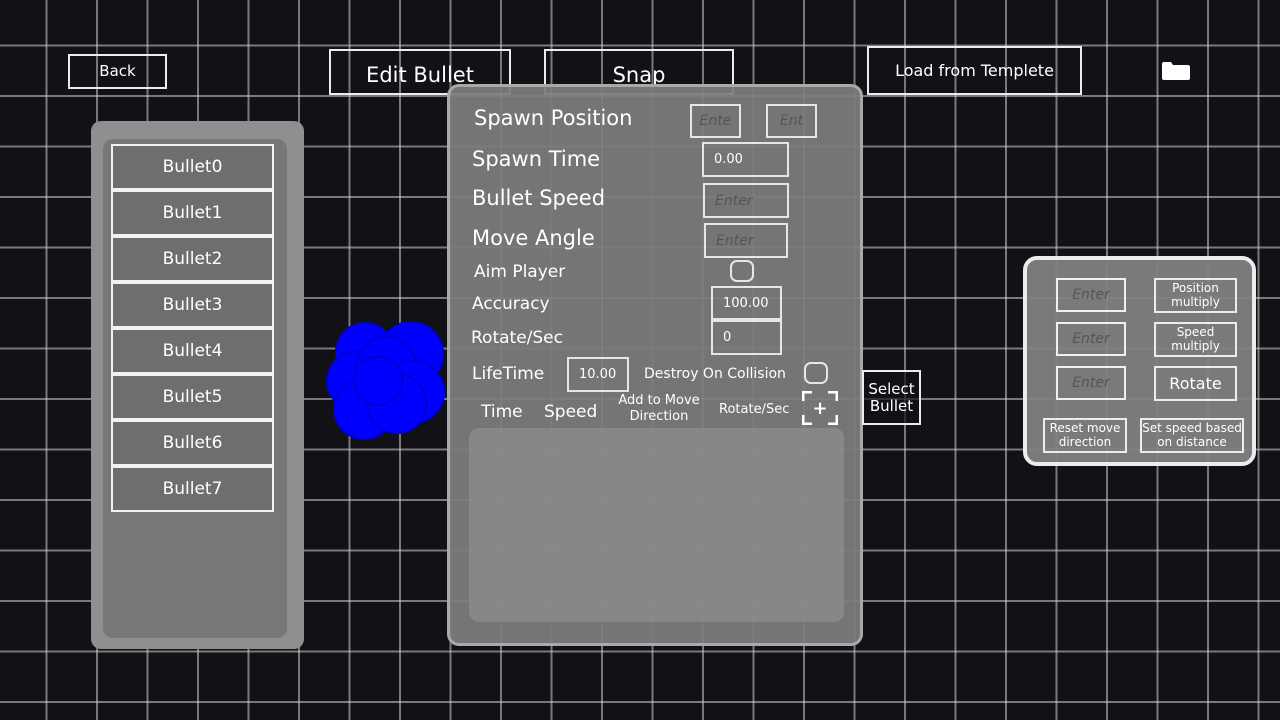  I want to click on bullet-list-item-label: Bullet1, so click(192, 213).